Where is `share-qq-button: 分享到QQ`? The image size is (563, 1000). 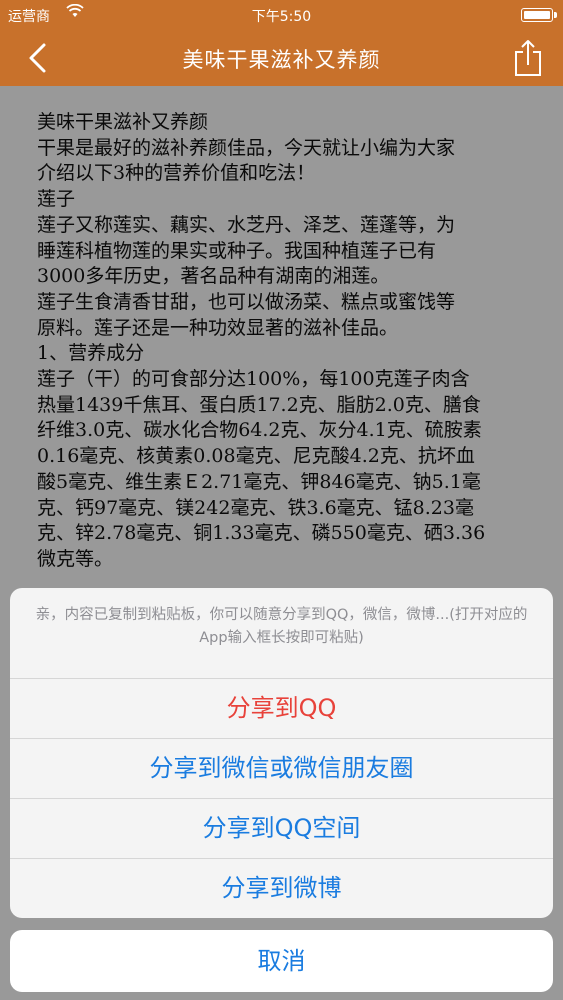
share-qq-button: 分享到QQ is located at coordinates (281, 709).